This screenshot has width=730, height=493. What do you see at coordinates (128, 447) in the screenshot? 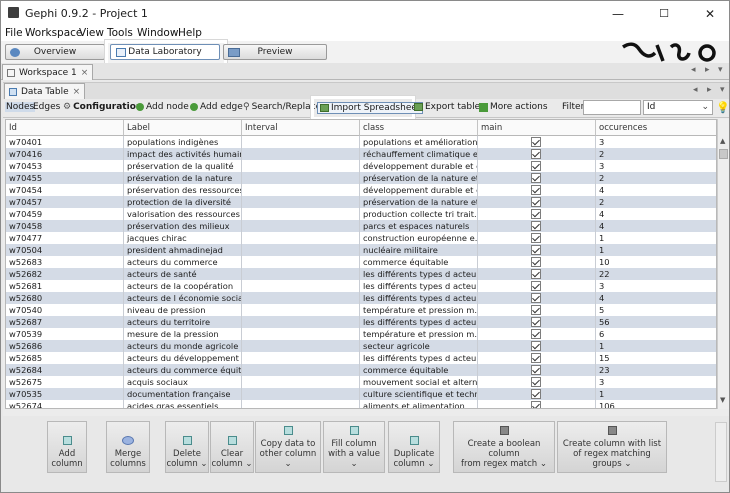
I see `merge-columns-button: Merge columns` at bounding box center [128, 447].